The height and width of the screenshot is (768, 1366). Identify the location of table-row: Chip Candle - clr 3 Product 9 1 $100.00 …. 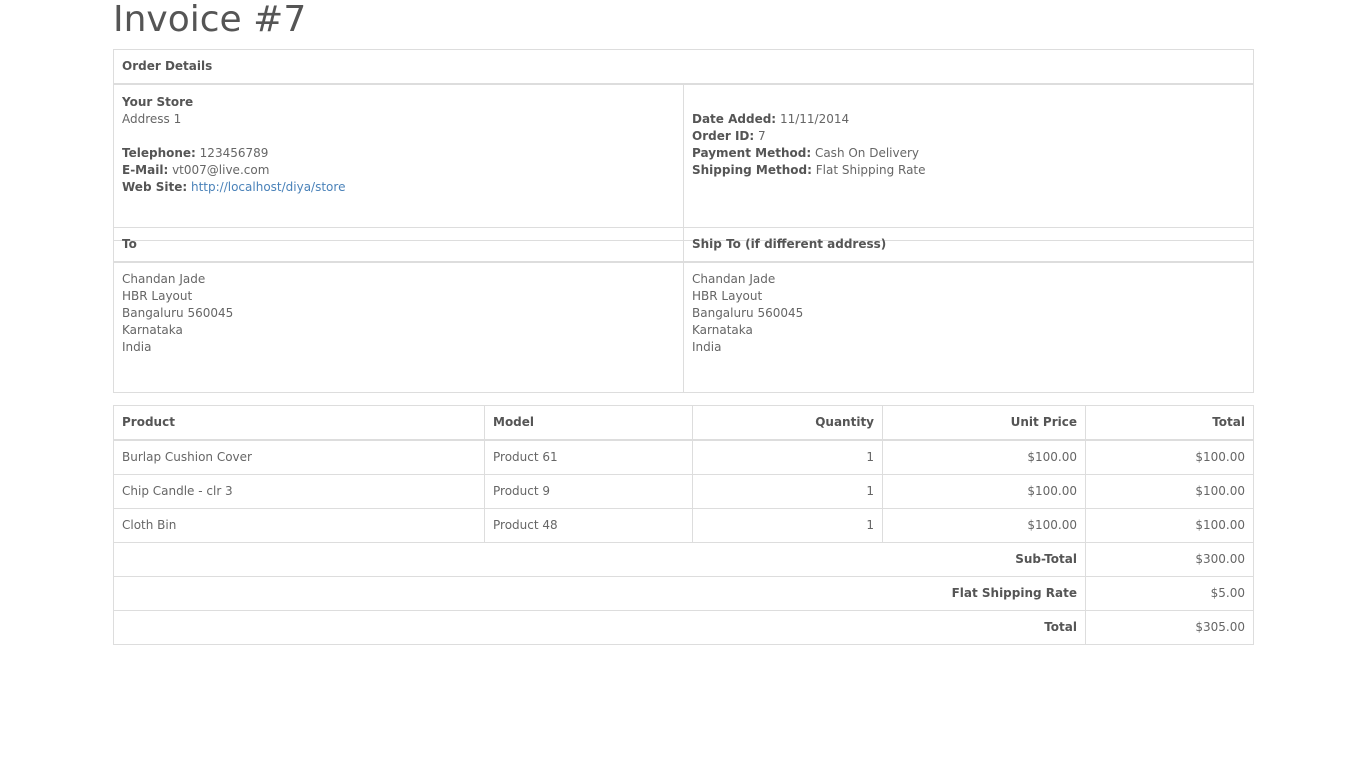
(683, 491).